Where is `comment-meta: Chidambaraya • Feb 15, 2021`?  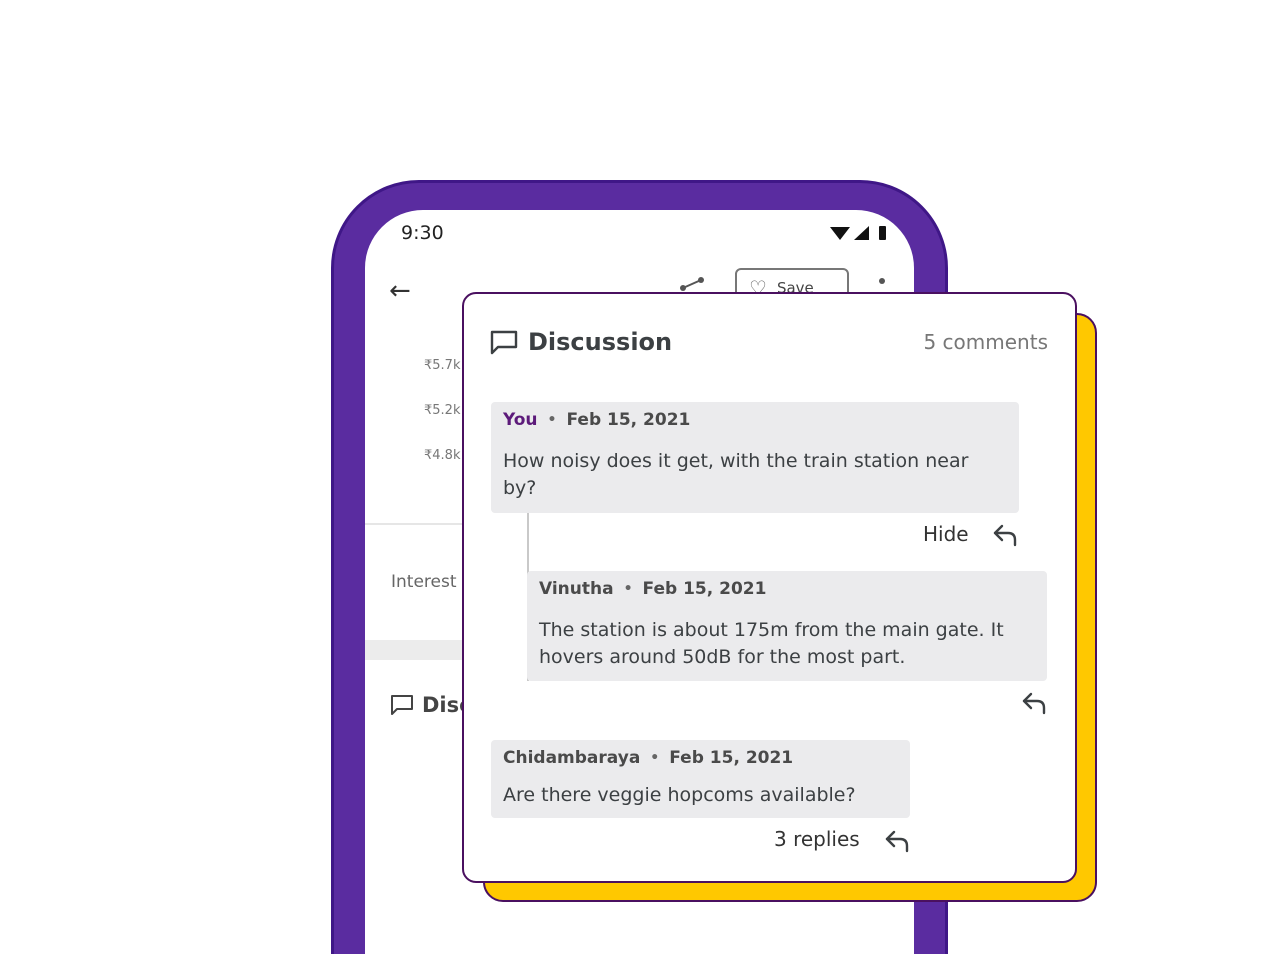
comment-meta: Chidambaraya • Feb 15, 2021 is located at coordinates (700, 758).